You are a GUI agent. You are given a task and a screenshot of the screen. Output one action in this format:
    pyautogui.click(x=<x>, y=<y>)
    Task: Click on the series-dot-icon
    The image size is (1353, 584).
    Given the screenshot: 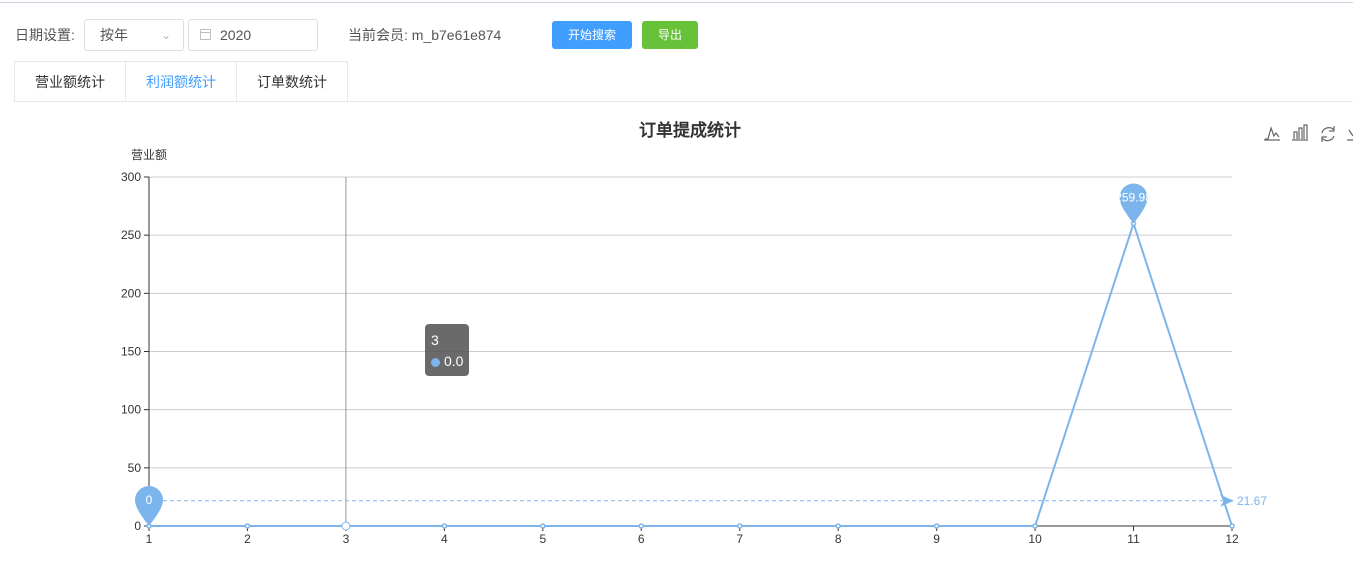 What is the action you would take?
    pyautogui.click(x=435, y=362)
    